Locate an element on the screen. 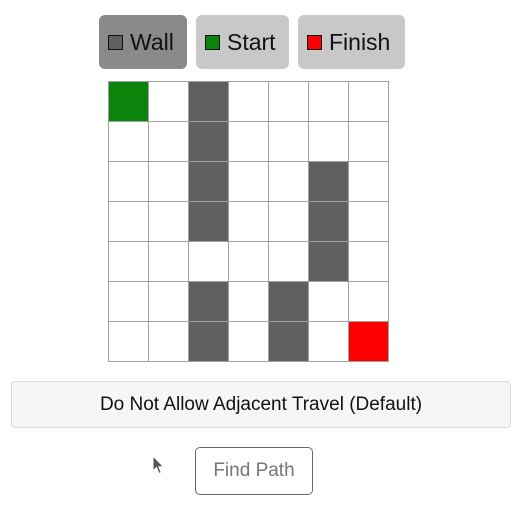 The image size is (520, 508). grid-cell-empty-r3-c0 is located at coordinates (128, 221).